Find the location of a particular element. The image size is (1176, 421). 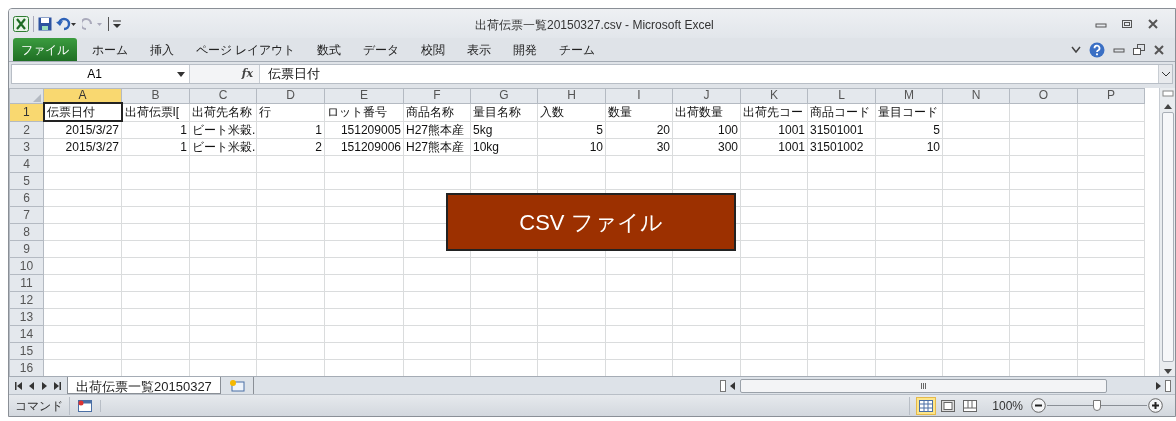

table-cell: 商品コード is located at coordinates (841, 112).